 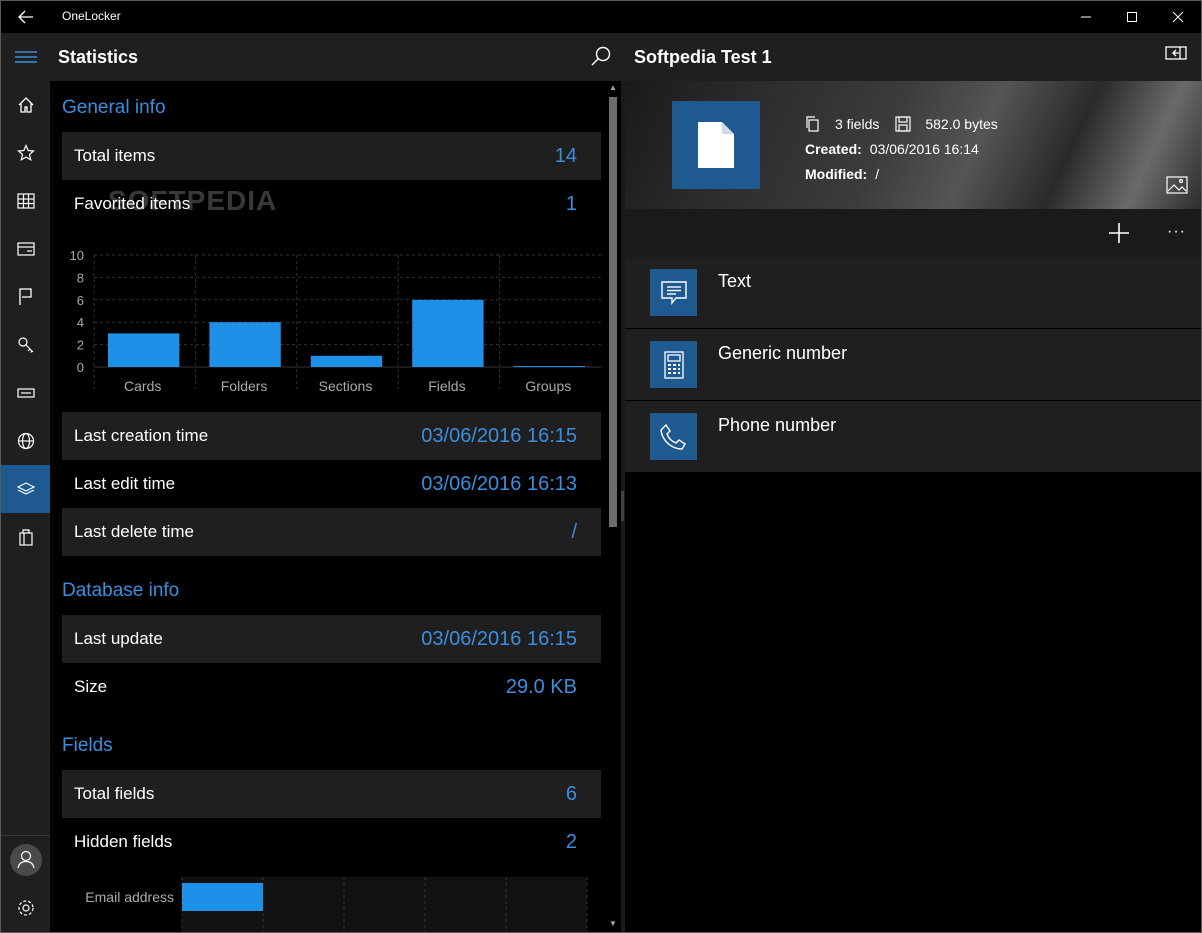 What do you see at coordinates (331, 687) in the screenshot?
I see `size-row: Size 29.0 KB` at bounding box center [331, 687].